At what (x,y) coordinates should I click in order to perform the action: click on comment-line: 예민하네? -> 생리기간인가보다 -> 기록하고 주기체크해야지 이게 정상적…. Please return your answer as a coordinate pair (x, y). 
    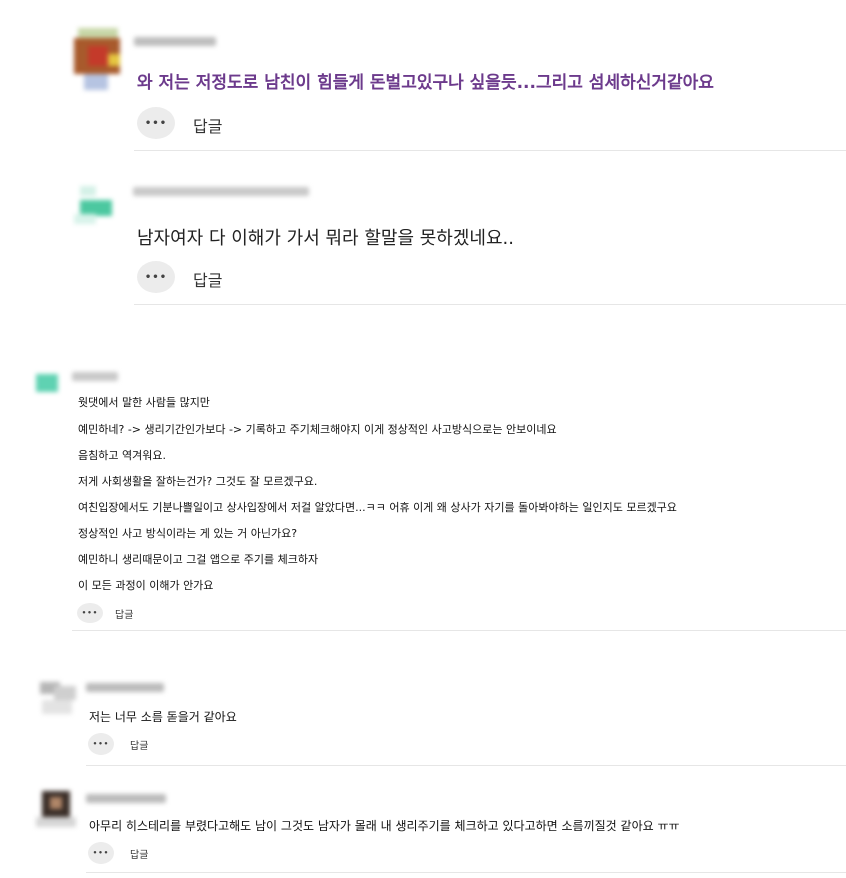
    Looking at the image, I should click on (317, 429).